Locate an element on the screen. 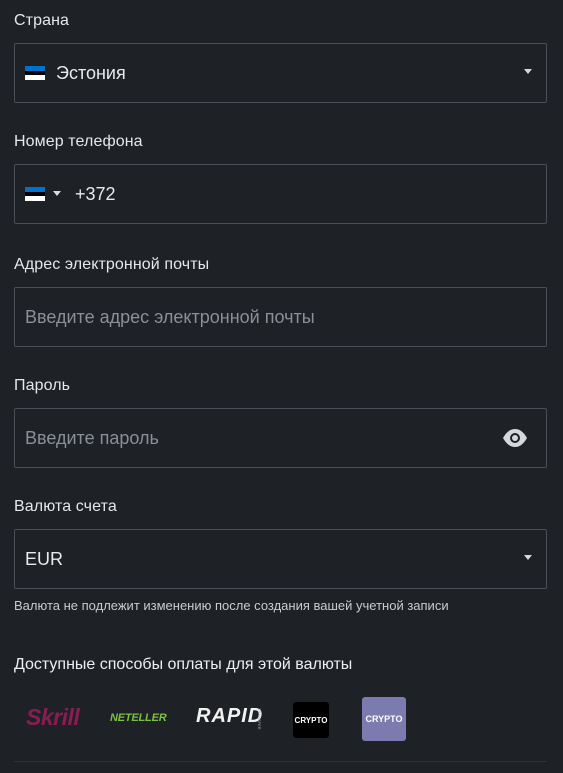 This screenshot has width=563, height=773. neteller-logo: NETELLER is located at coordinates (138, 718).